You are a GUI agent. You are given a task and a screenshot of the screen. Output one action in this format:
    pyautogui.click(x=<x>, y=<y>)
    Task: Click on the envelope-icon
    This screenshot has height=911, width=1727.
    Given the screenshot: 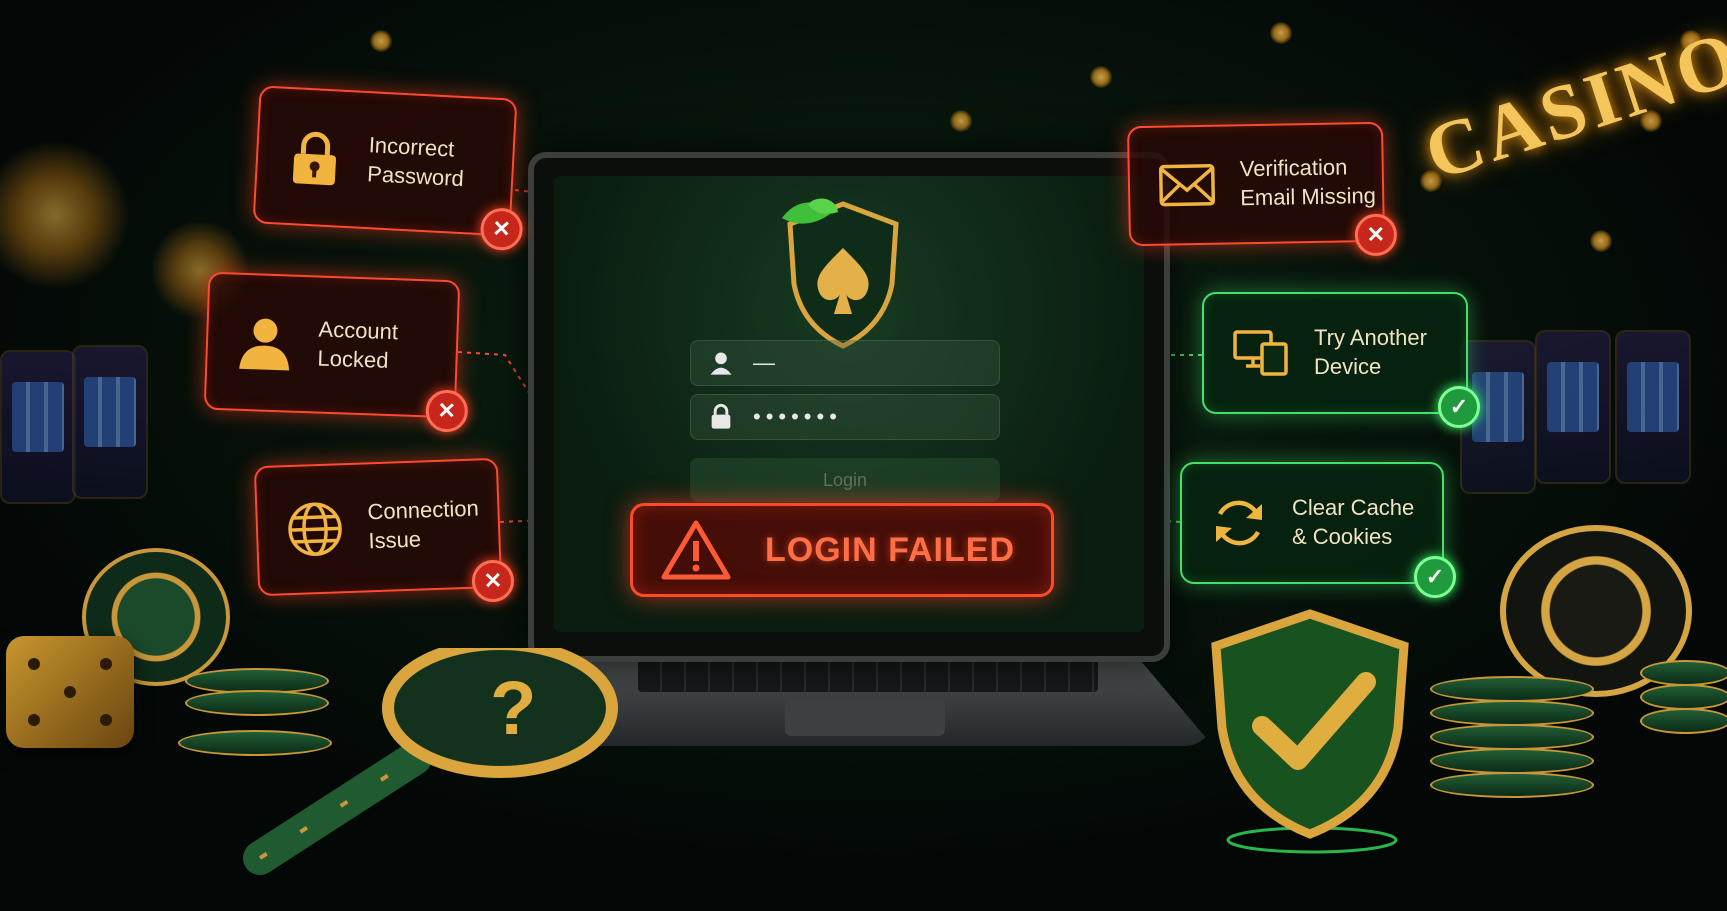 What is the action you would take?
    pyautogui.click(x=1187, y=185)
    